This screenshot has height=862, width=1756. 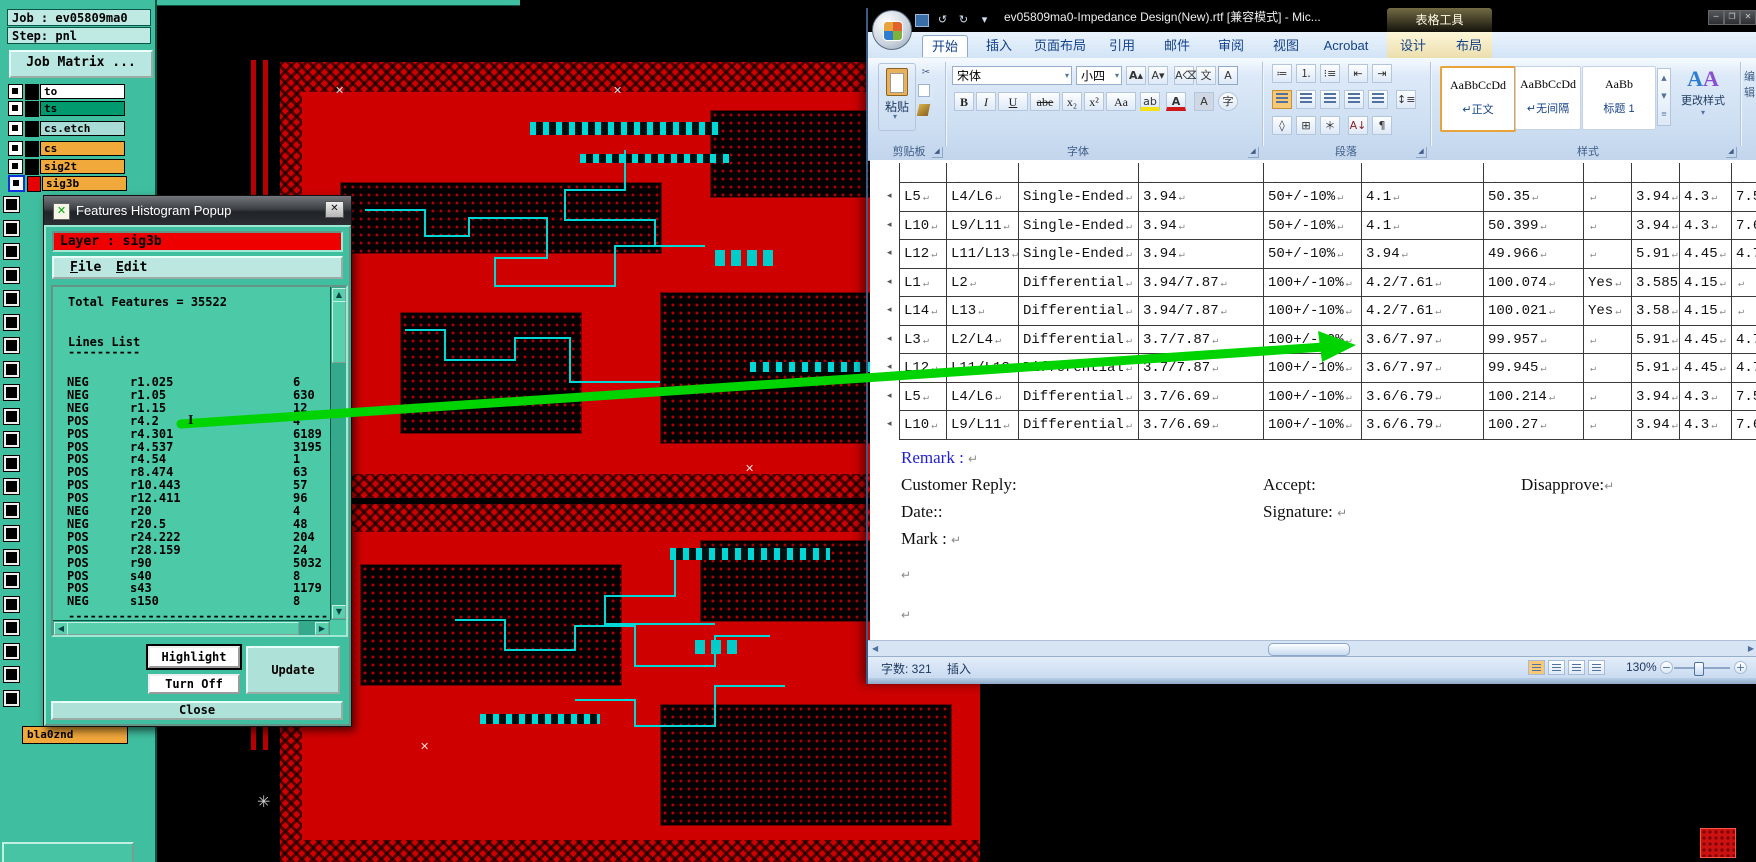 What do you see at coordinates (1122, 46) in the screenshot?
I see `tab-引用: 引用` at bounding box center [1122, 46].